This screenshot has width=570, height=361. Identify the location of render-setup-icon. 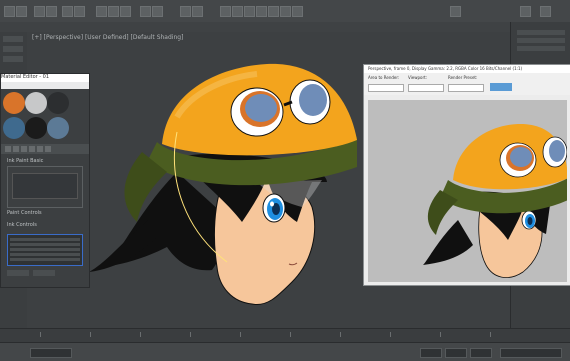
(273, 11).